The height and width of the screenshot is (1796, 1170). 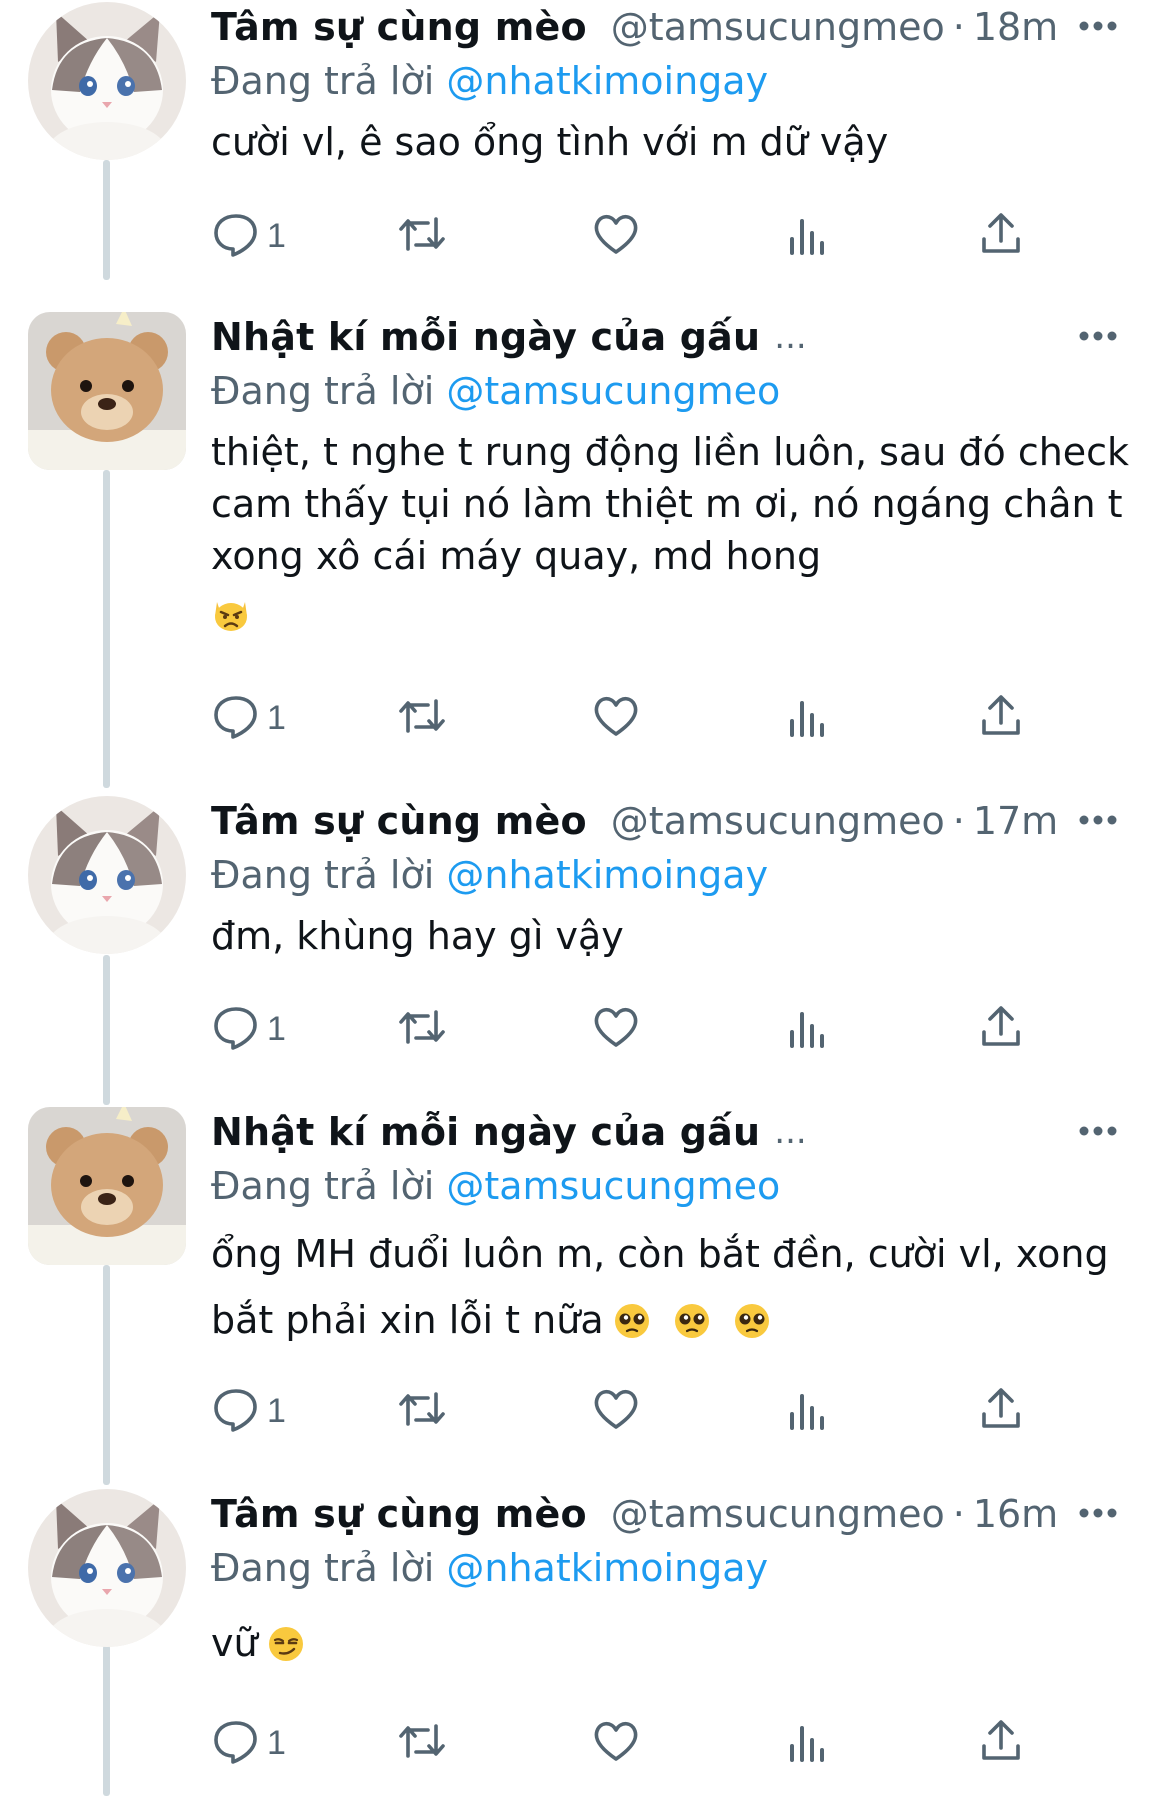 What do you see at coordinates (670, 936) in the screenshot?
I see `tweet-text: đm, khùng hay gì vậy` at bounding box center [670, 936].